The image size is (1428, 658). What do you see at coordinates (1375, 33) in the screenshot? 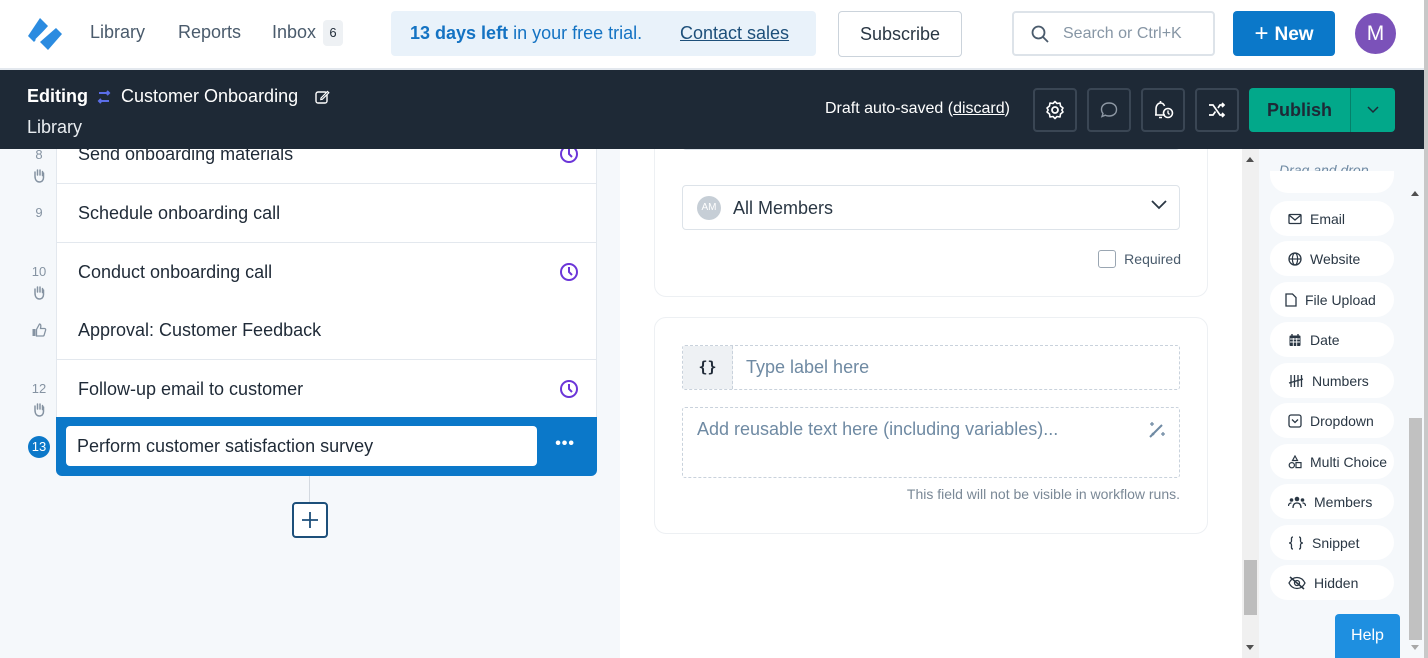
I see `user-avatar: M` at bounding box center [1375, 33].